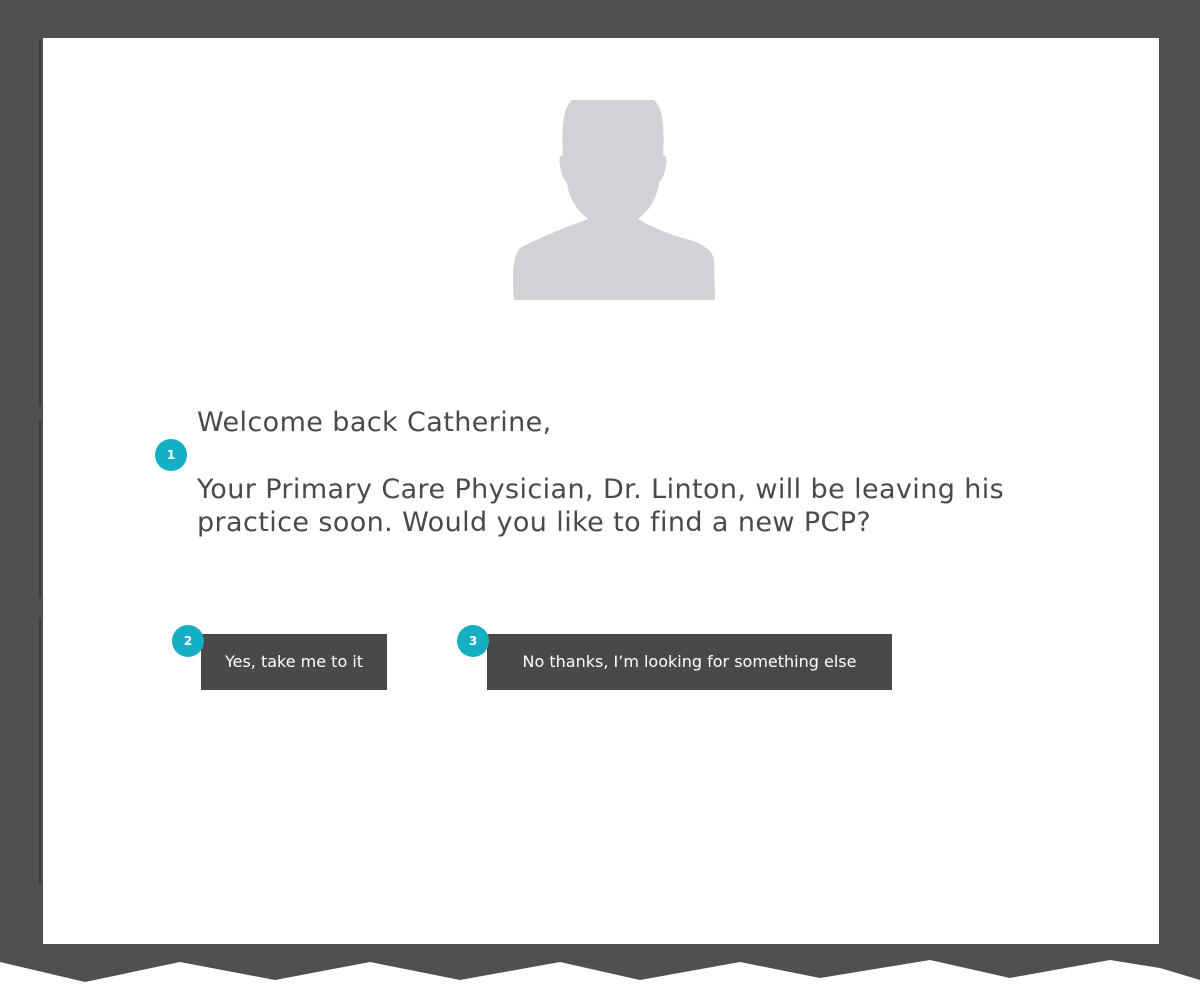 This screenshot has height=995, width=1200. What do you see at coordinates (613, 200) in the screenshot?
I see `person-silhouette-icon` at bounding box center [613, 200].